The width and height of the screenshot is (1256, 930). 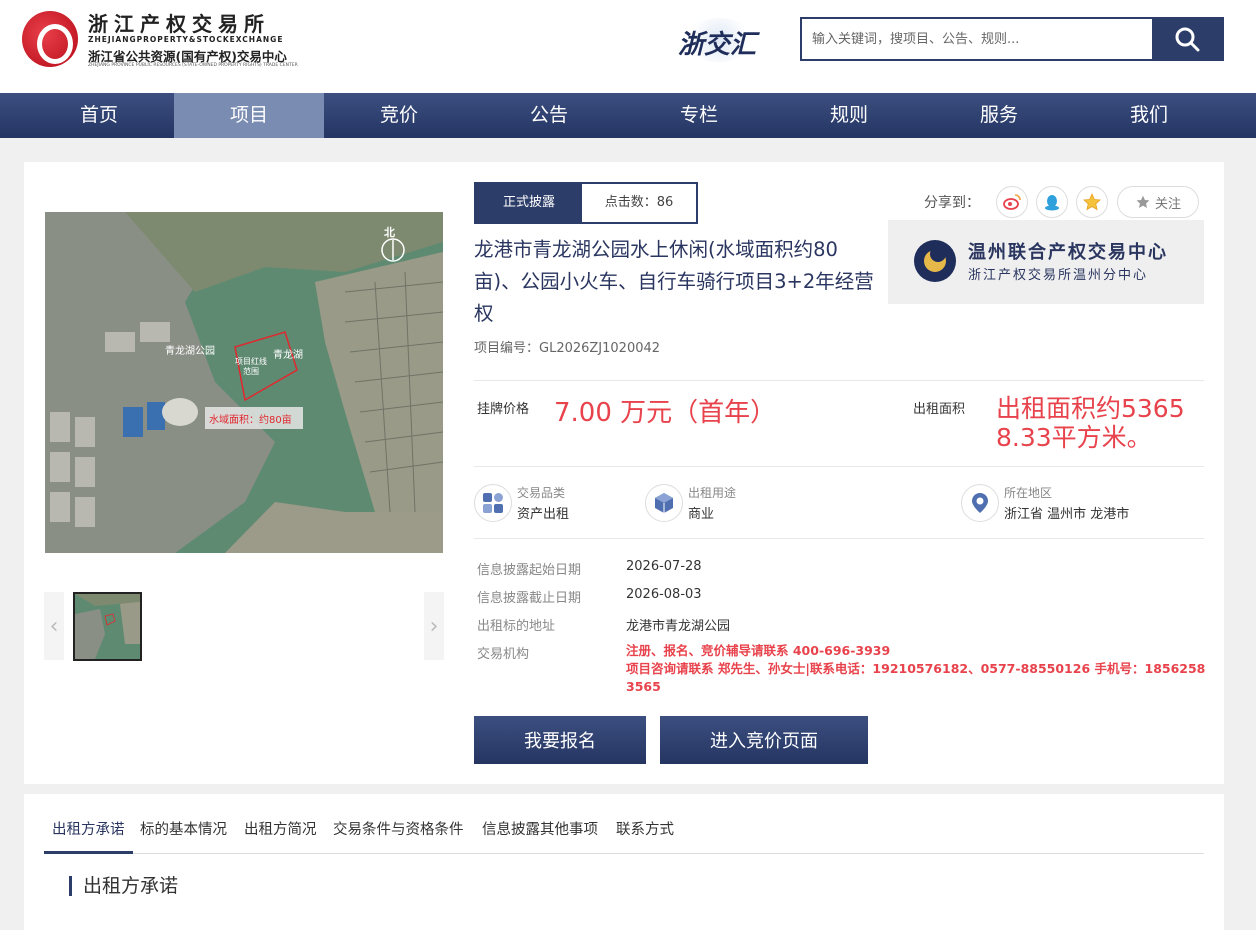 I want to click on thumbnail-item, so click(x=107, y=626).